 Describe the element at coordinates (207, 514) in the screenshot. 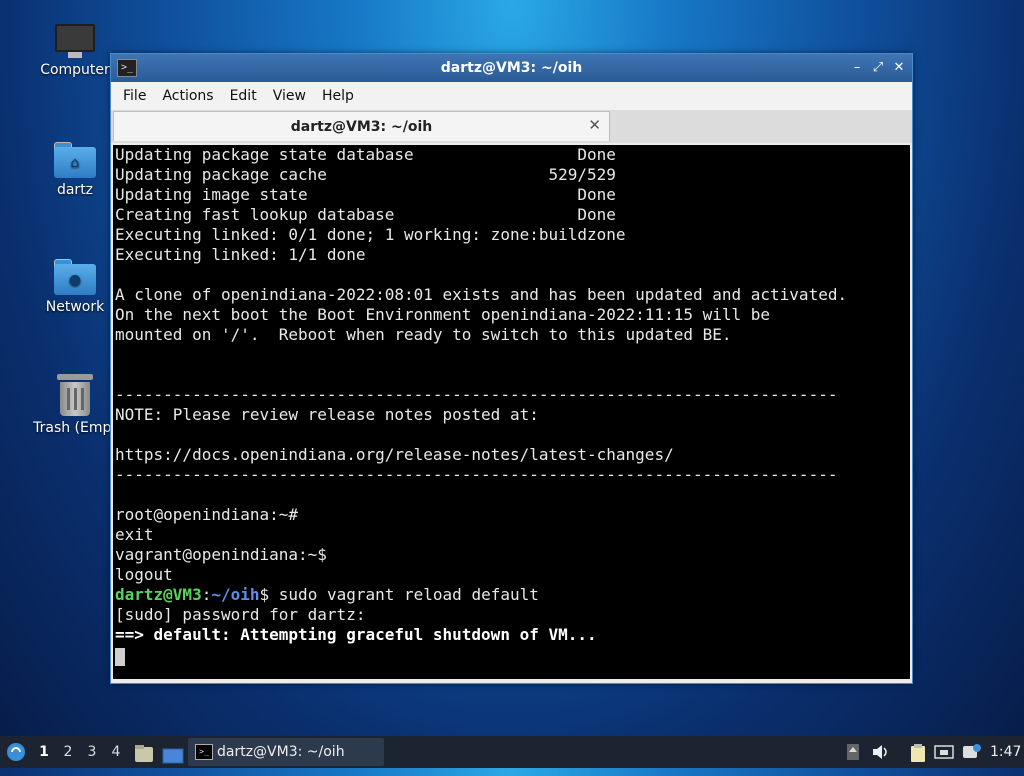

I see `terminal-line: root@openindiana:~#` at that location.